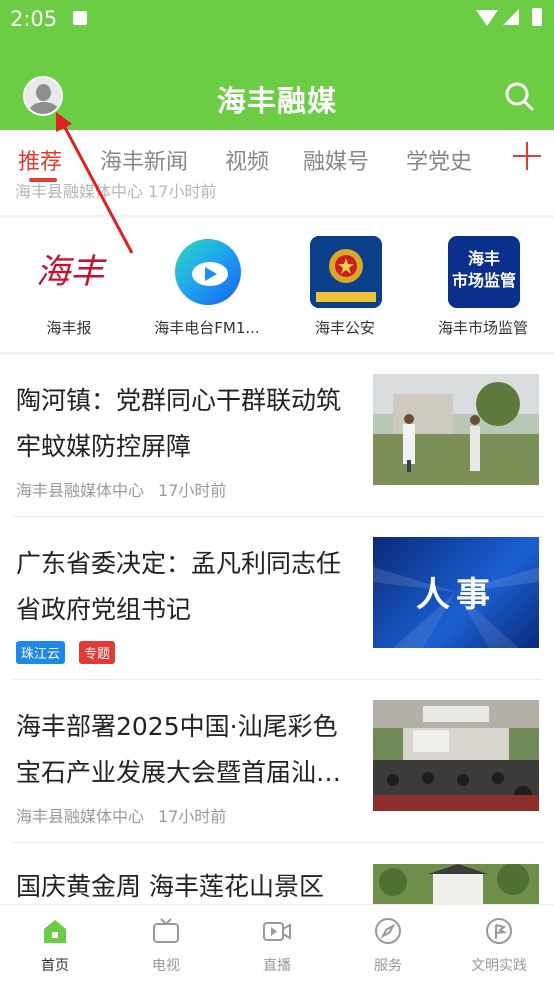  I want to click on sim-icon, so click(80, 18).